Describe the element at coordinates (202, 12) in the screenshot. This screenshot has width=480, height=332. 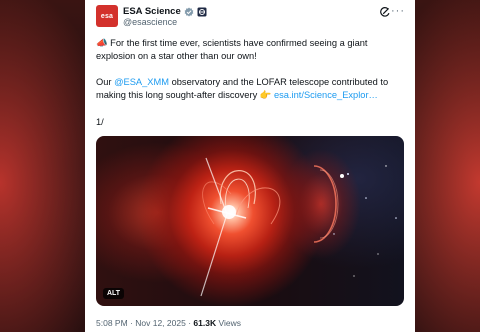
I see `esa-affiliation-icon` at that location.